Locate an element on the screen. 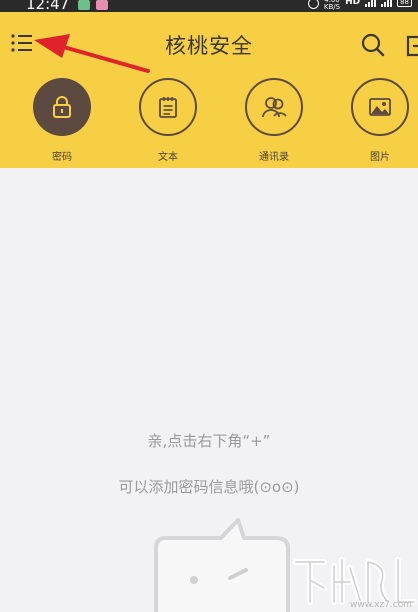 This screenshot has width=418, height=612. image-icon is located at coordinates (380, 107).